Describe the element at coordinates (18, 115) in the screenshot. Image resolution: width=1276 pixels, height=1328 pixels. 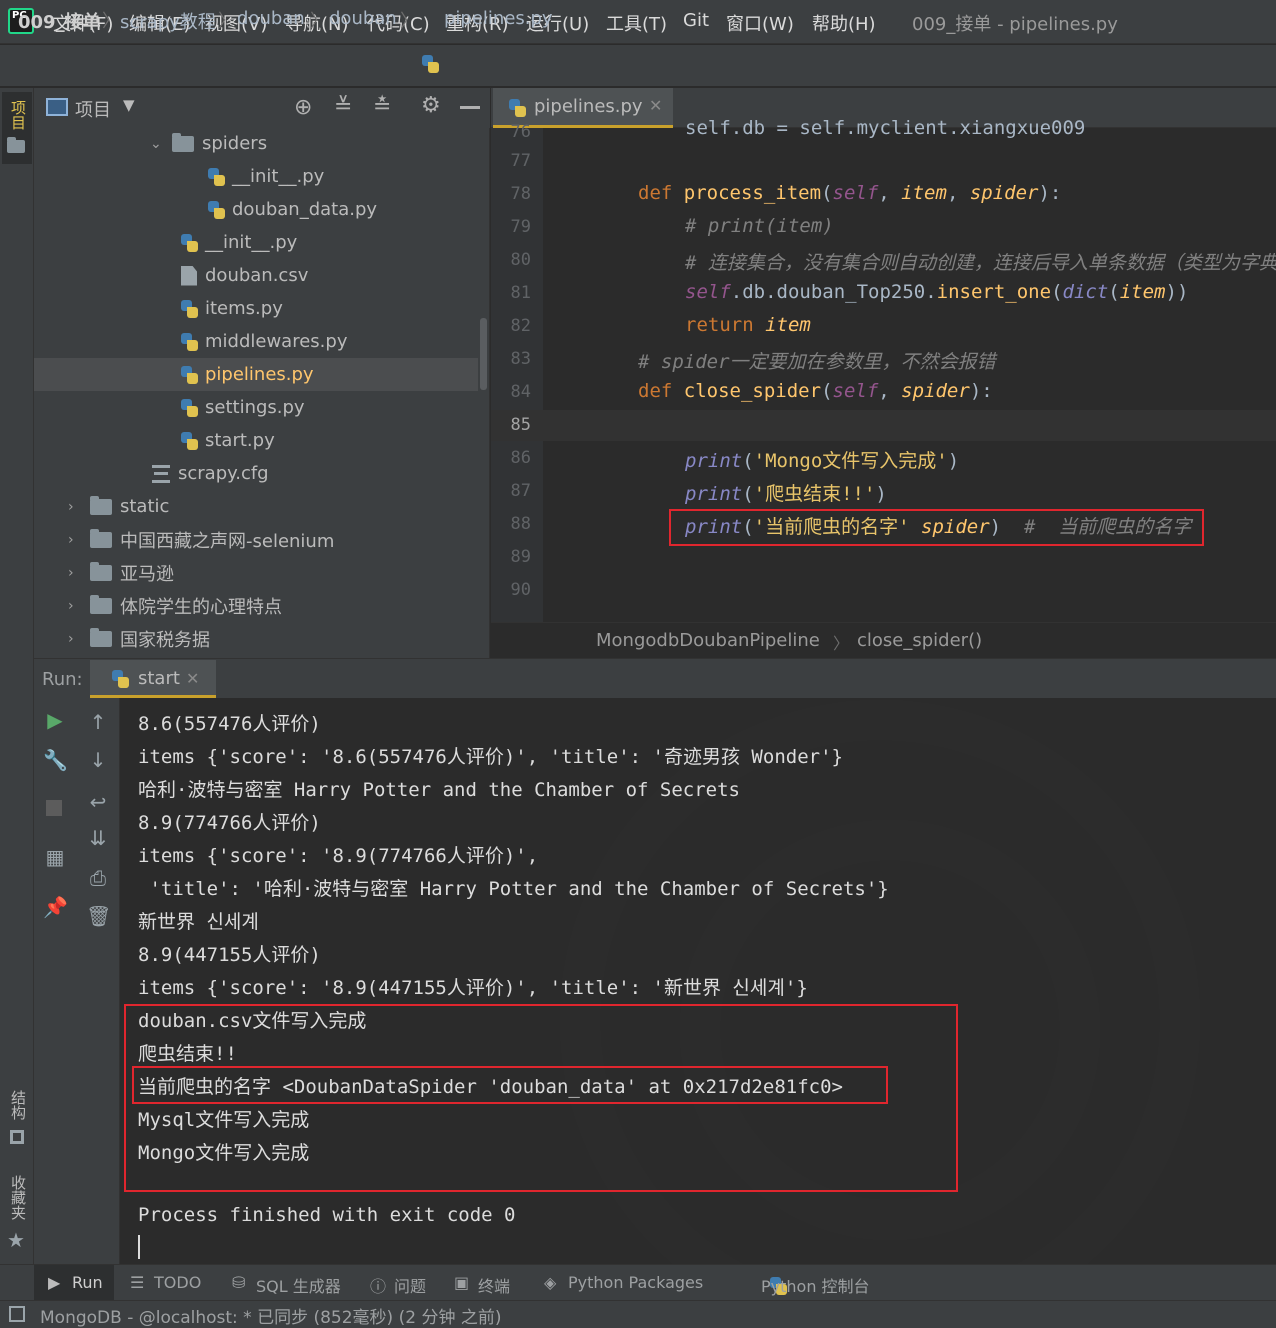
I see `project-tool-label: 项目` at that location.